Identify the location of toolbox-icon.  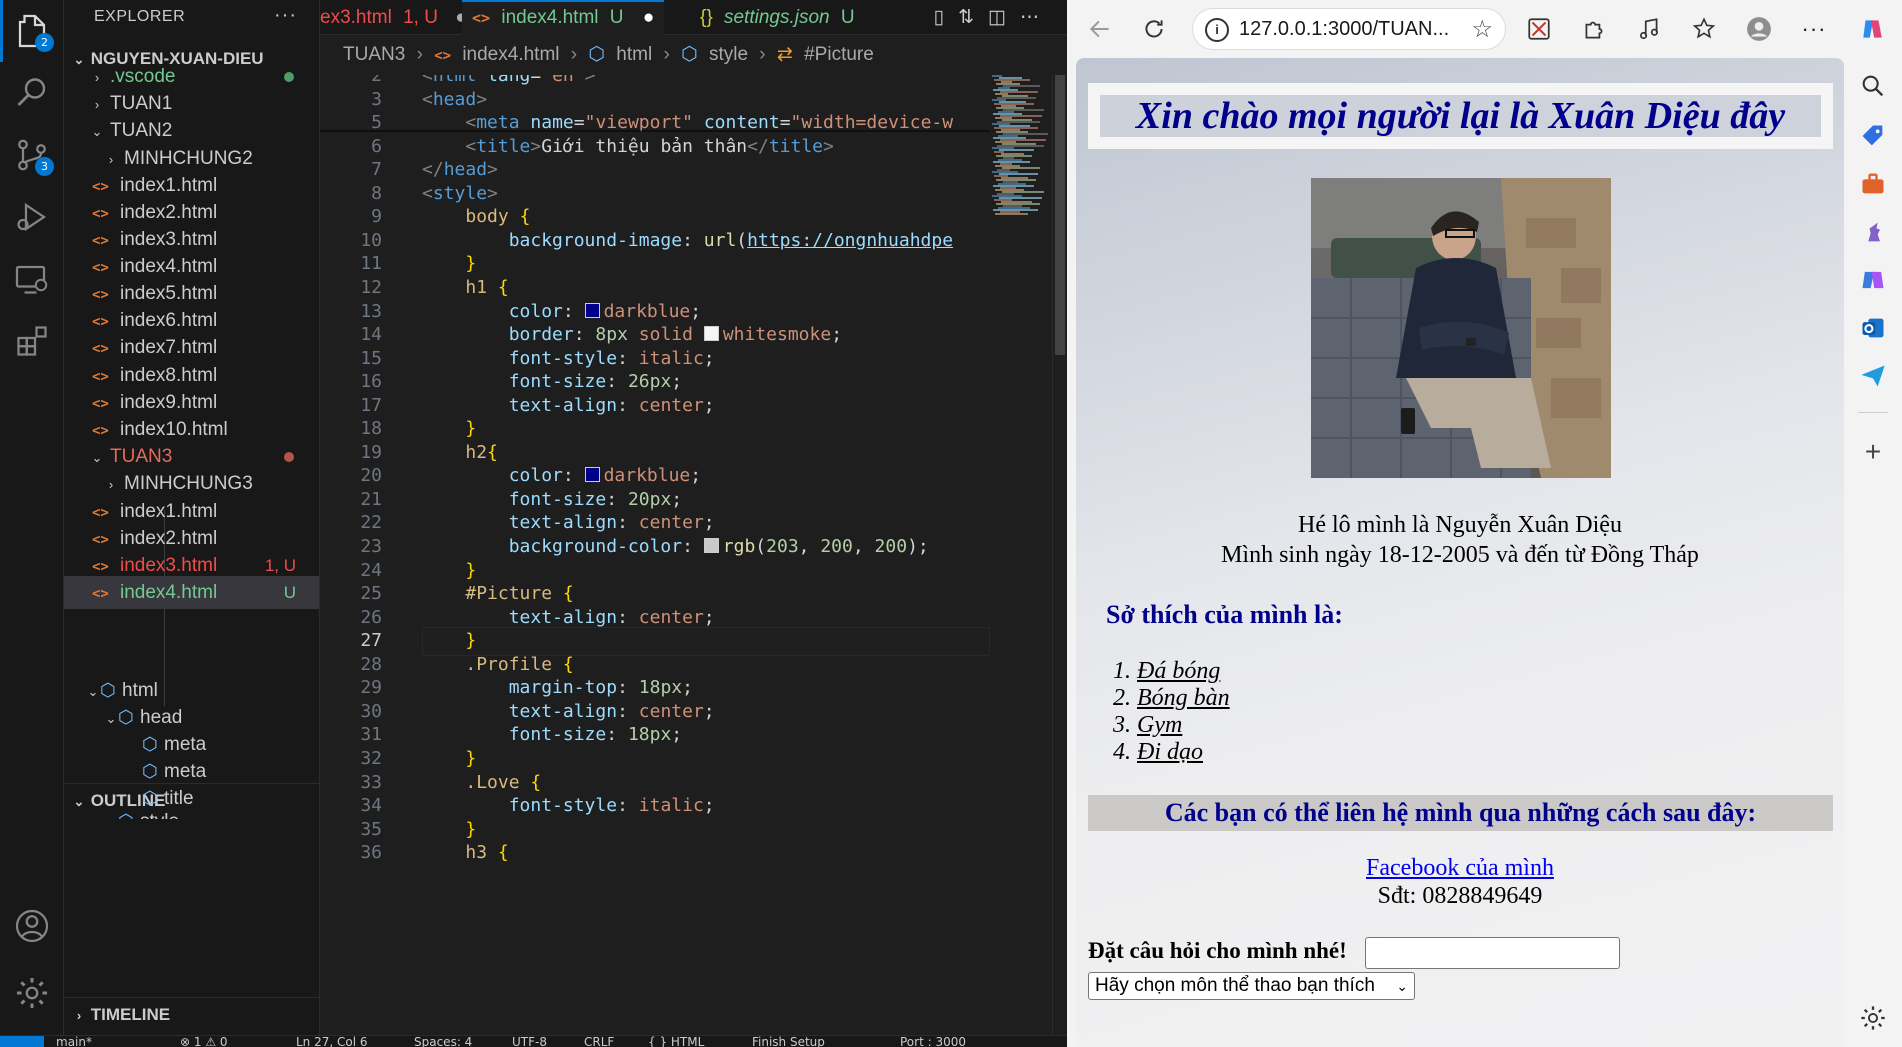
(1873, 183).